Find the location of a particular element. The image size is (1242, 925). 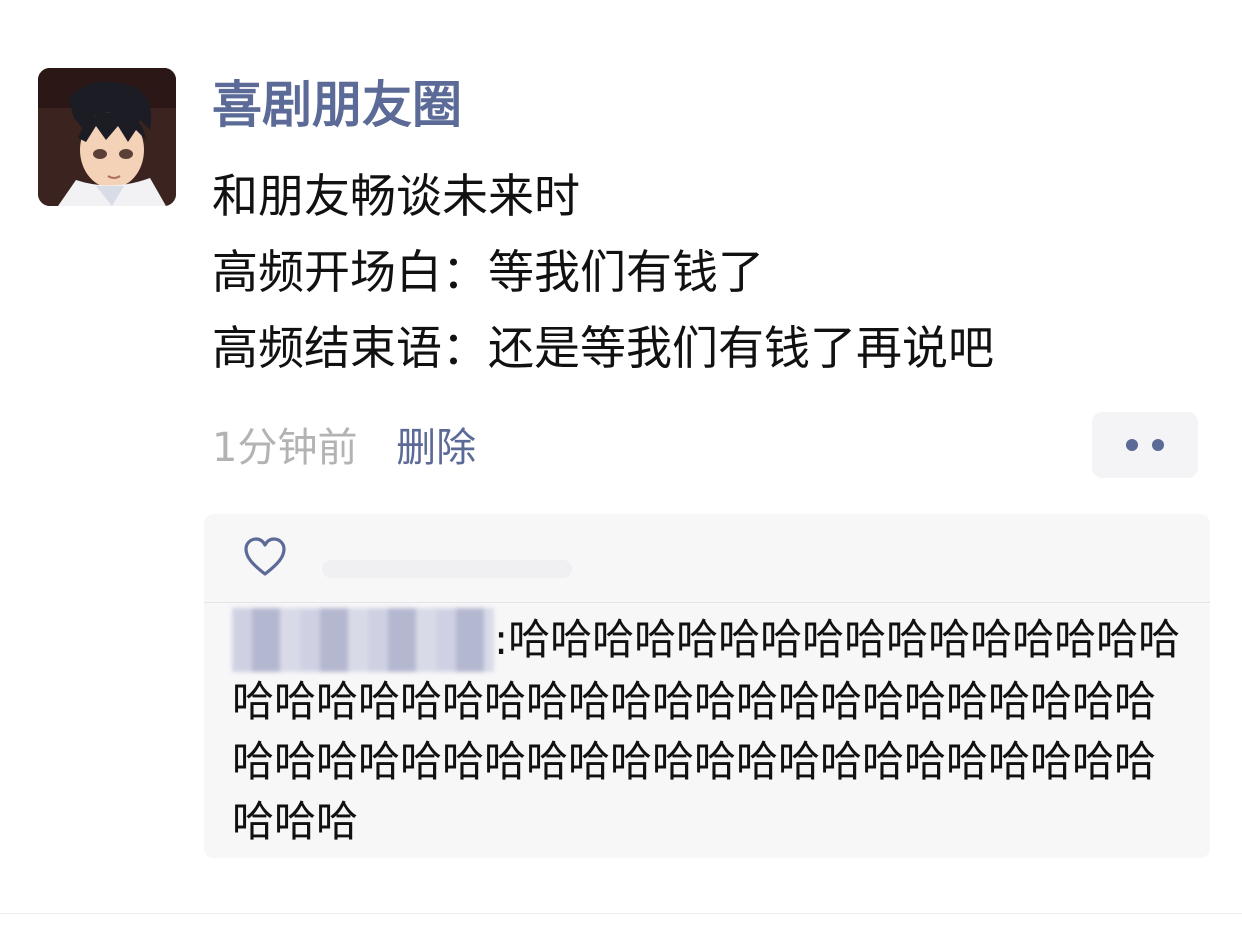

more-actions-button is located at coordinates (1145, 445).